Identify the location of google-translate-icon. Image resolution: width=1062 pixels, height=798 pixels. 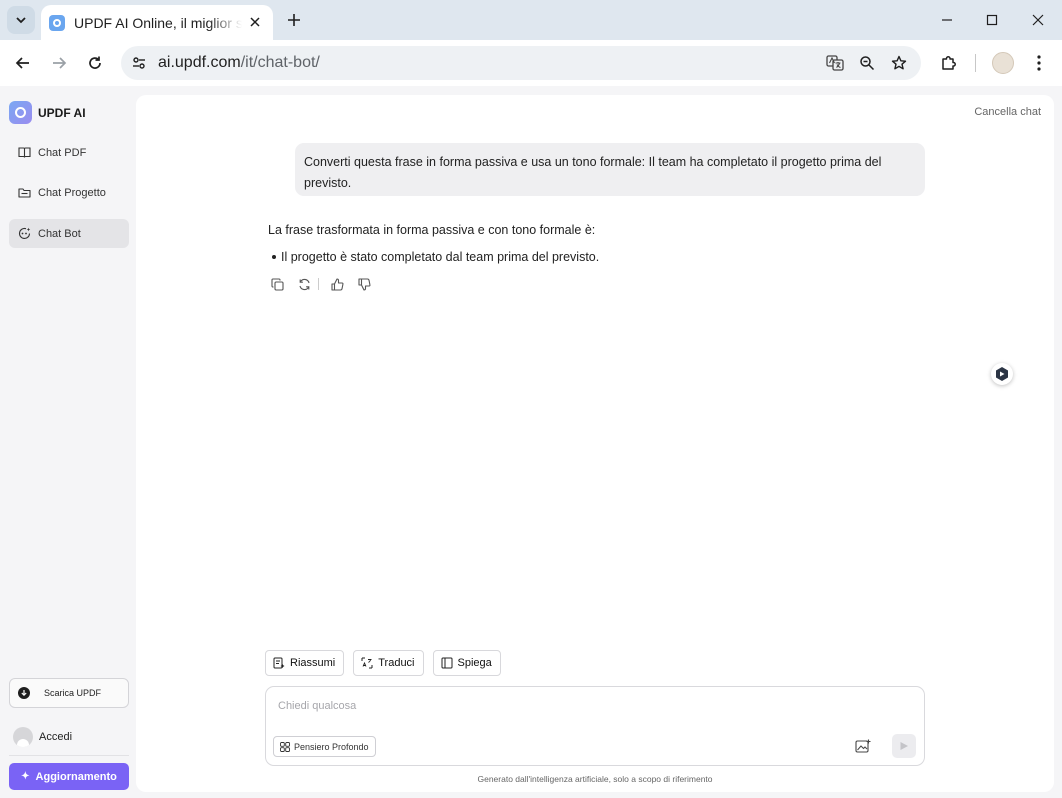
(835, 63).